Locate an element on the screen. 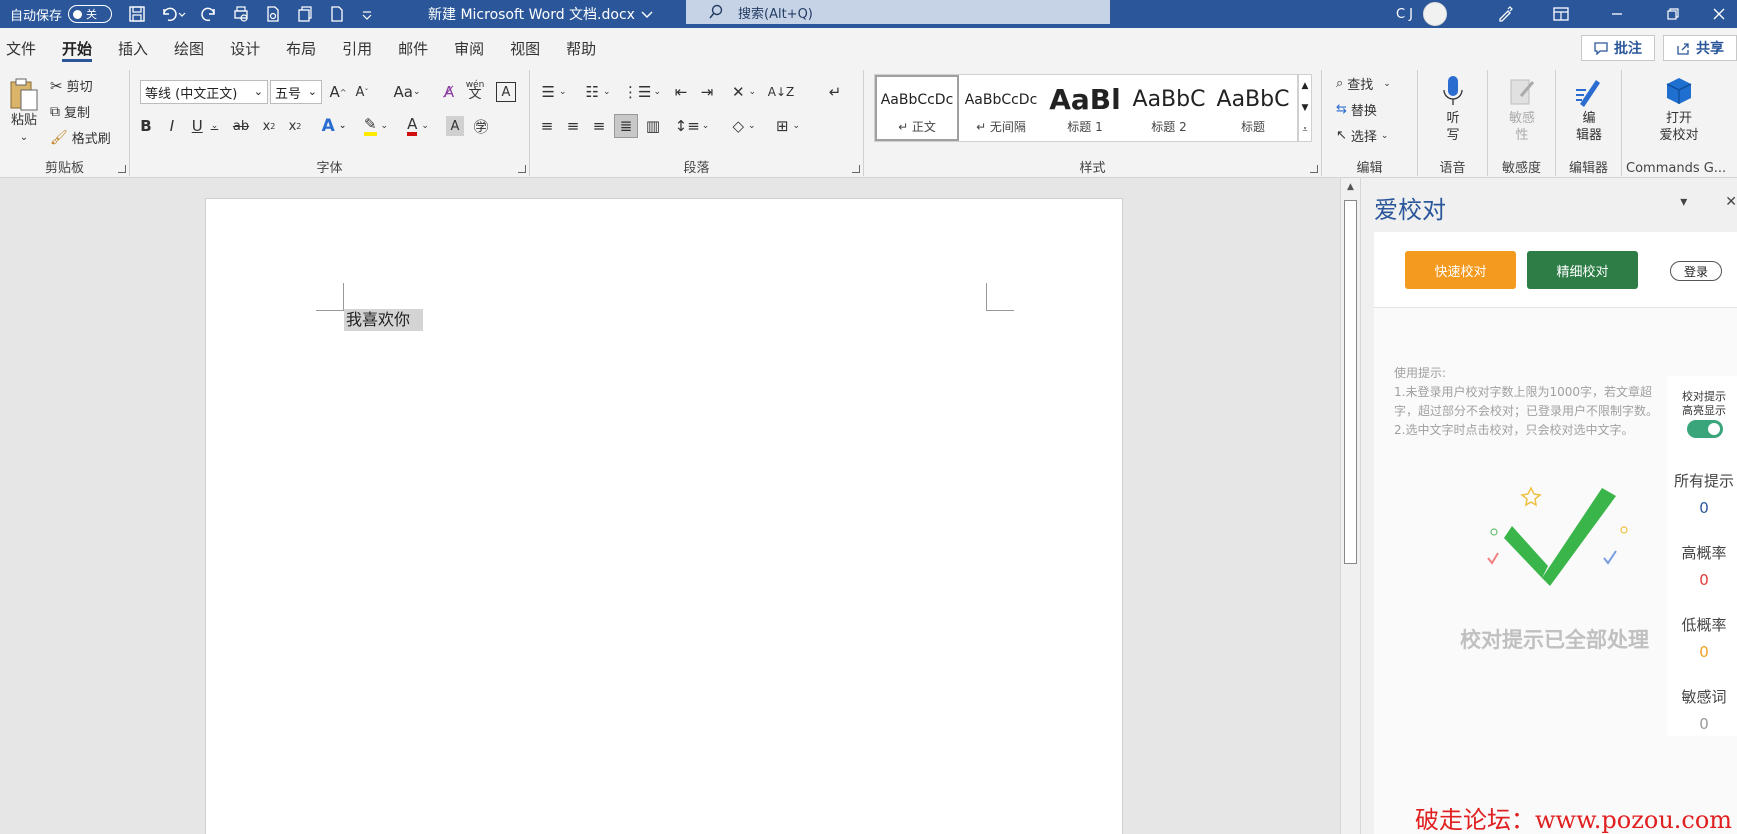 This screenshot has height=834, width=1737. new-document-icon is located at coordinates (337, 14).